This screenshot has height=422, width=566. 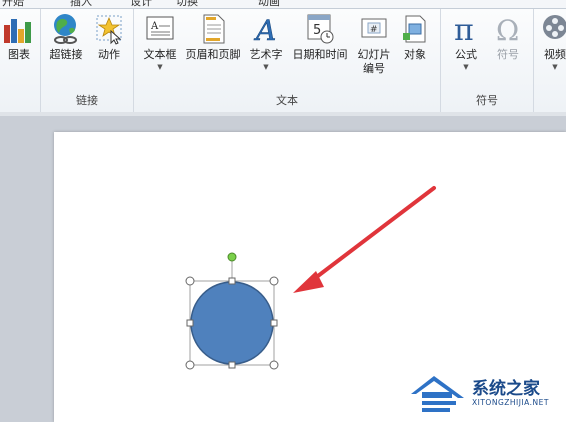 I want to click on resize-handle-top-left, so click(x=190, y=281).